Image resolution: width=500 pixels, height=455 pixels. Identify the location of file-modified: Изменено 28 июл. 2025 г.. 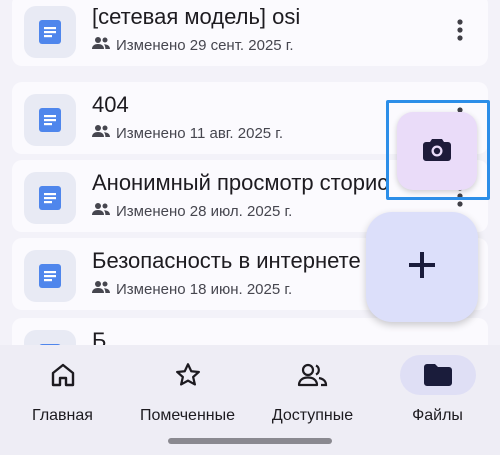
(204, 211).